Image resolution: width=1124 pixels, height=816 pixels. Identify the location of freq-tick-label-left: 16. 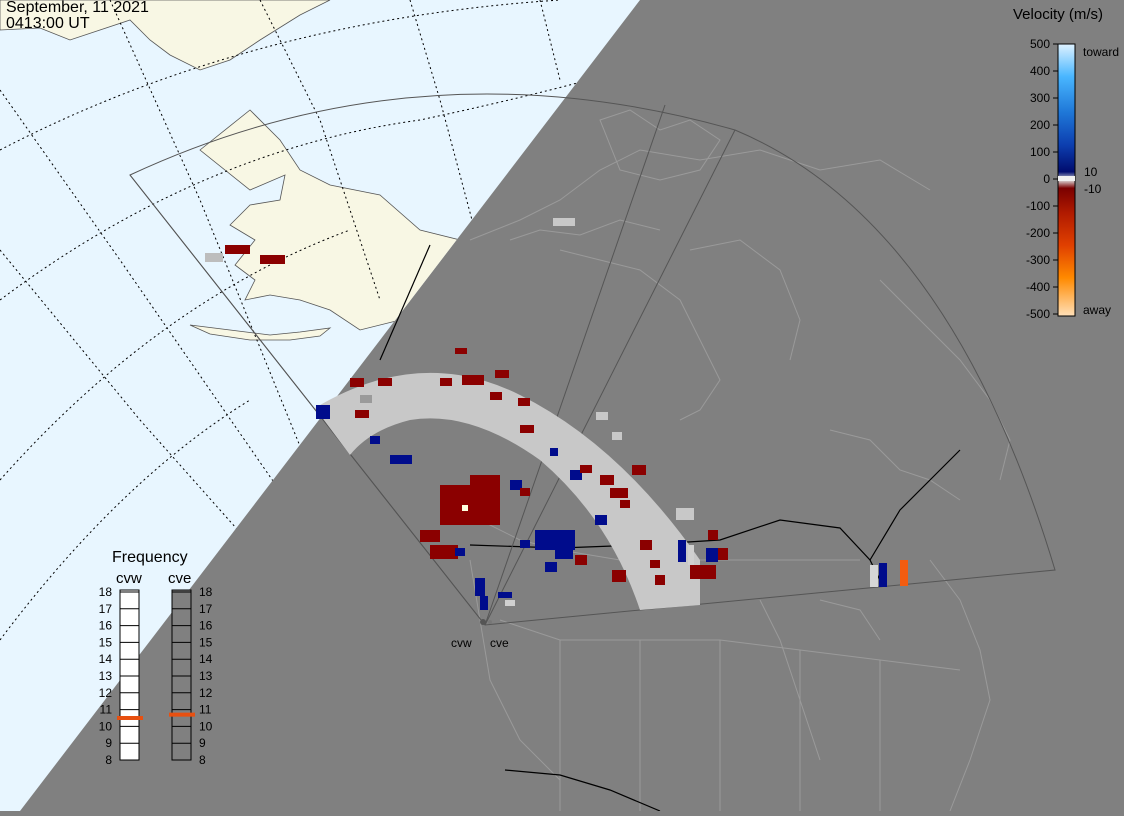
(106, 626).